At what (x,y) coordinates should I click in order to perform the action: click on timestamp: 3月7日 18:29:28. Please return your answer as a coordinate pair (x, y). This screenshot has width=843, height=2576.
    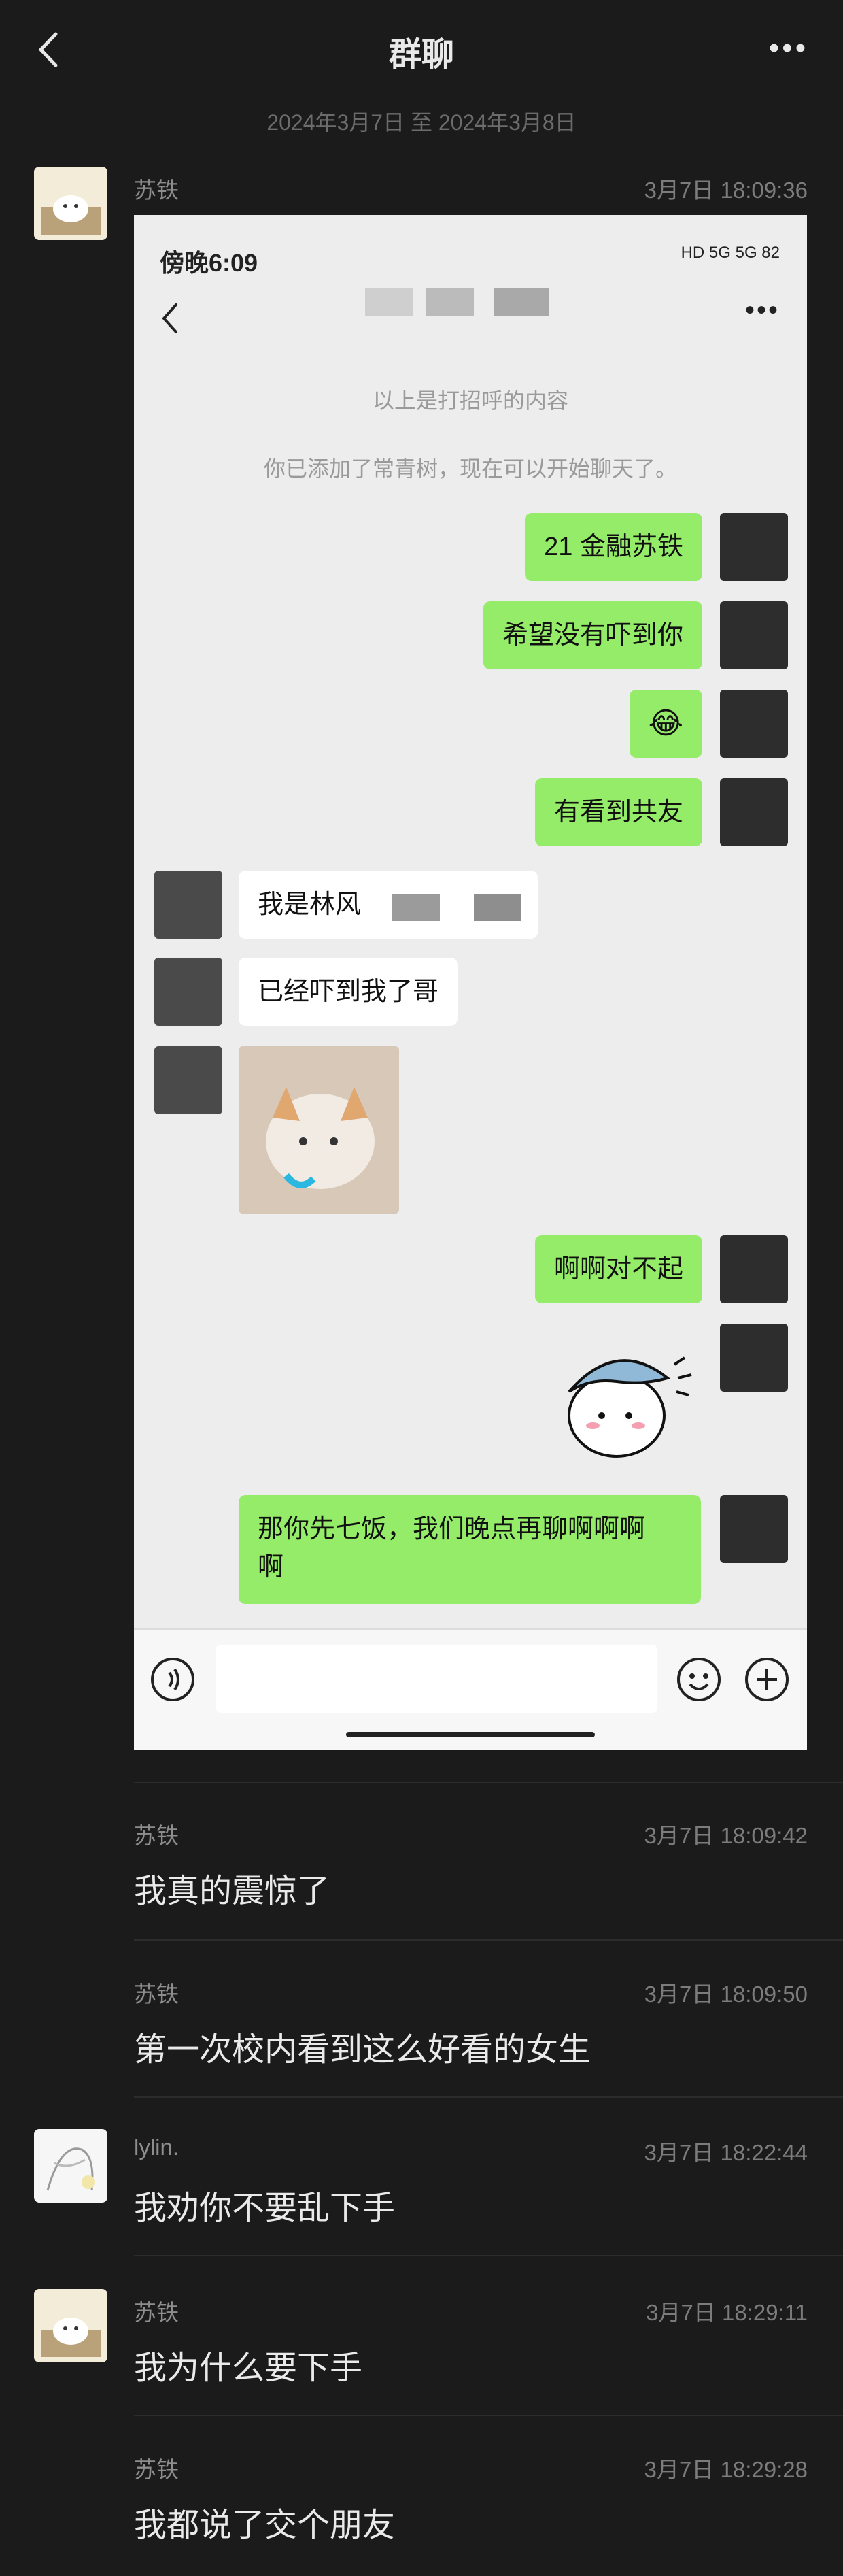
    Looking at the image, I should click on (726, 2469).